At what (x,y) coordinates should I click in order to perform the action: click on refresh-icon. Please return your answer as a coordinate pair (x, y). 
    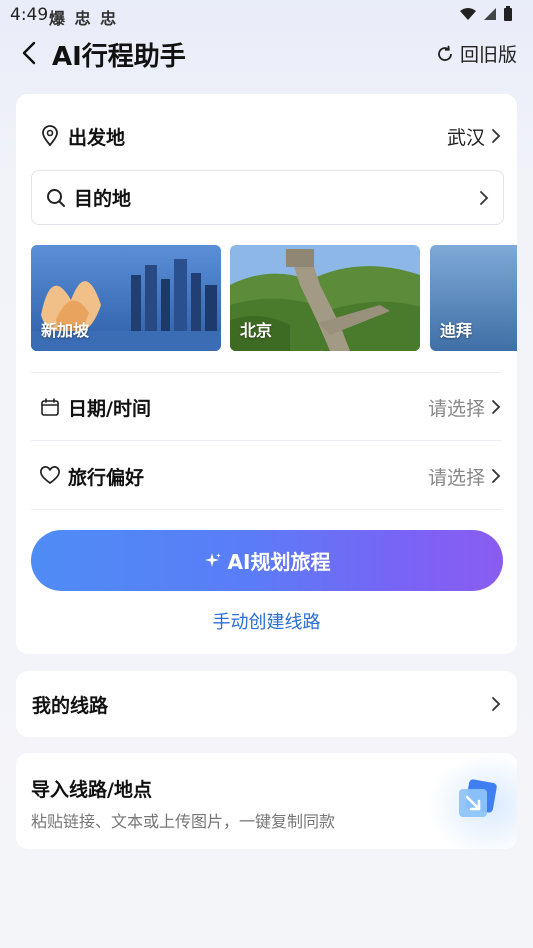
    Looking at the image, I should click on (445, 53).